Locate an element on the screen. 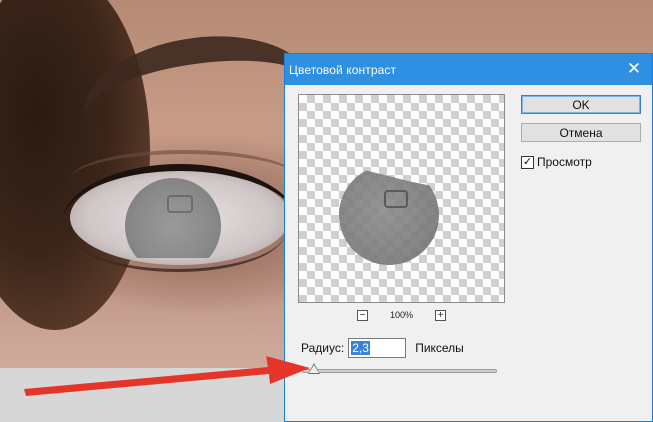 This screenshot has height=422, width=653. preview-checkbox-row: ✓ Просмотр is located at coordinates (556, 162).